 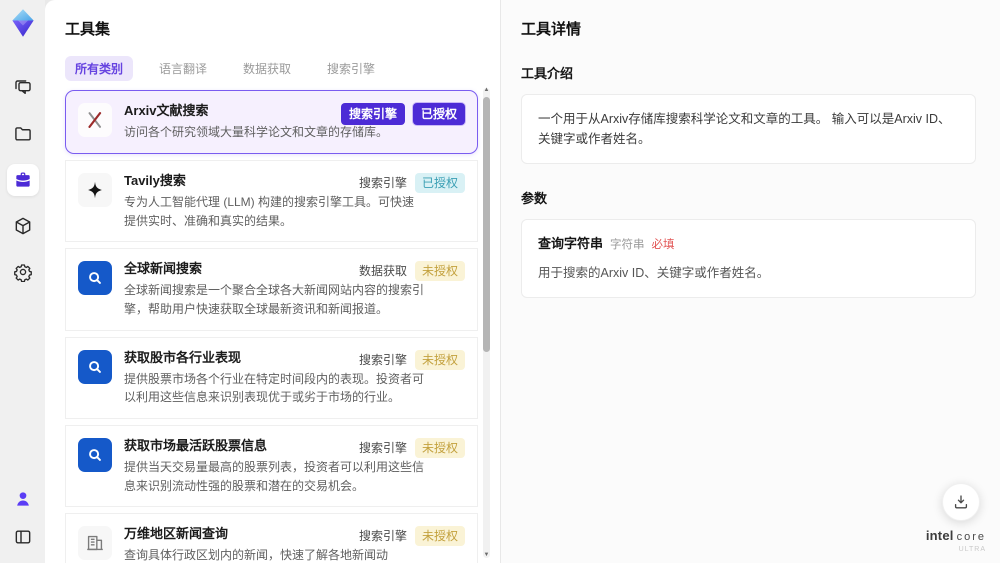 What do you see at coordinates (571, 243) in the screenshot?
I see `param-name: 查询字符串` at bounding box center [571, 243].